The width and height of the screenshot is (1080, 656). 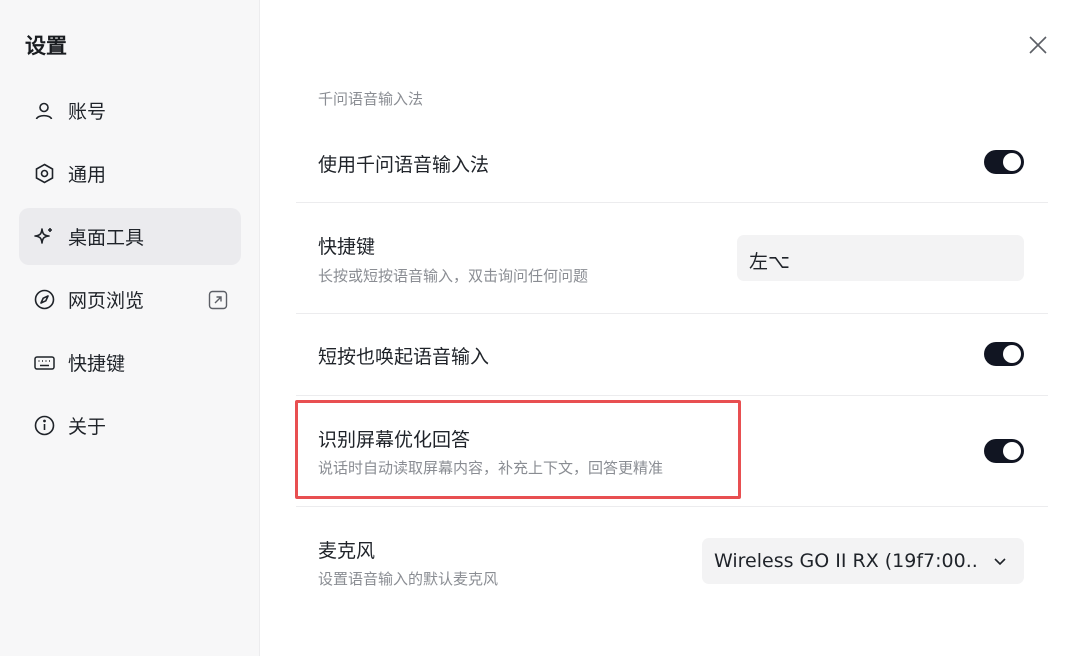 I want to click on shortcut-value: 左⌥, so click(x=769, y=262).